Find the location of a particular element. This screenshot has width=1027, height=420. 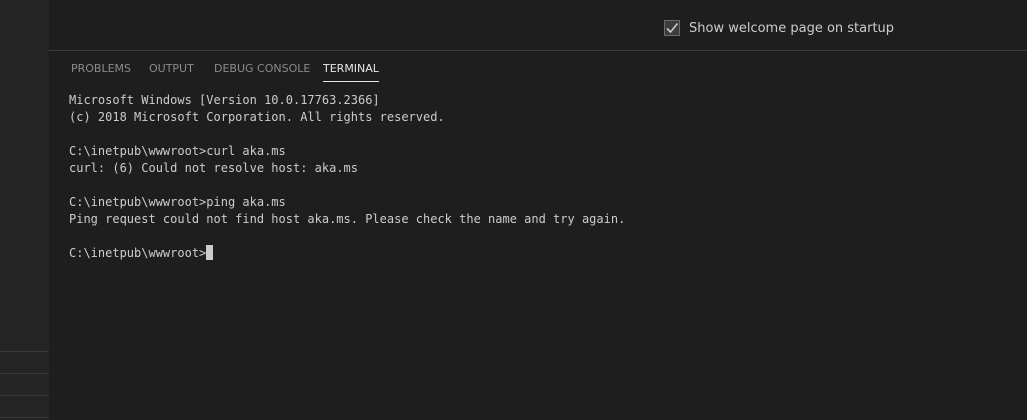

terminal-cursor is located at coordinates (210, 252).